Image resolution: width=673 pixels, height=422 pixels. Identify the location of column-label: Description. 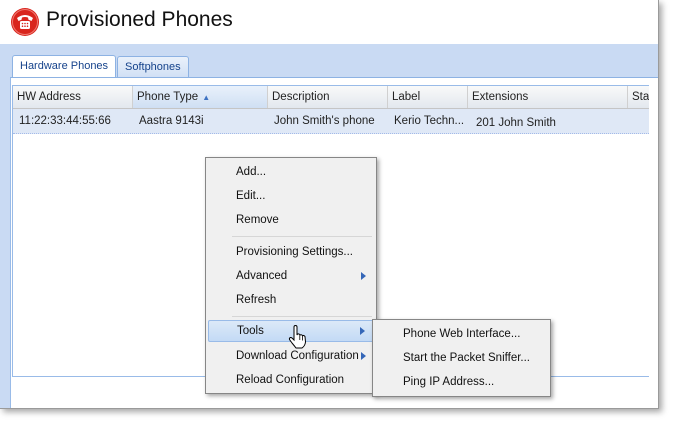
(301, 97).